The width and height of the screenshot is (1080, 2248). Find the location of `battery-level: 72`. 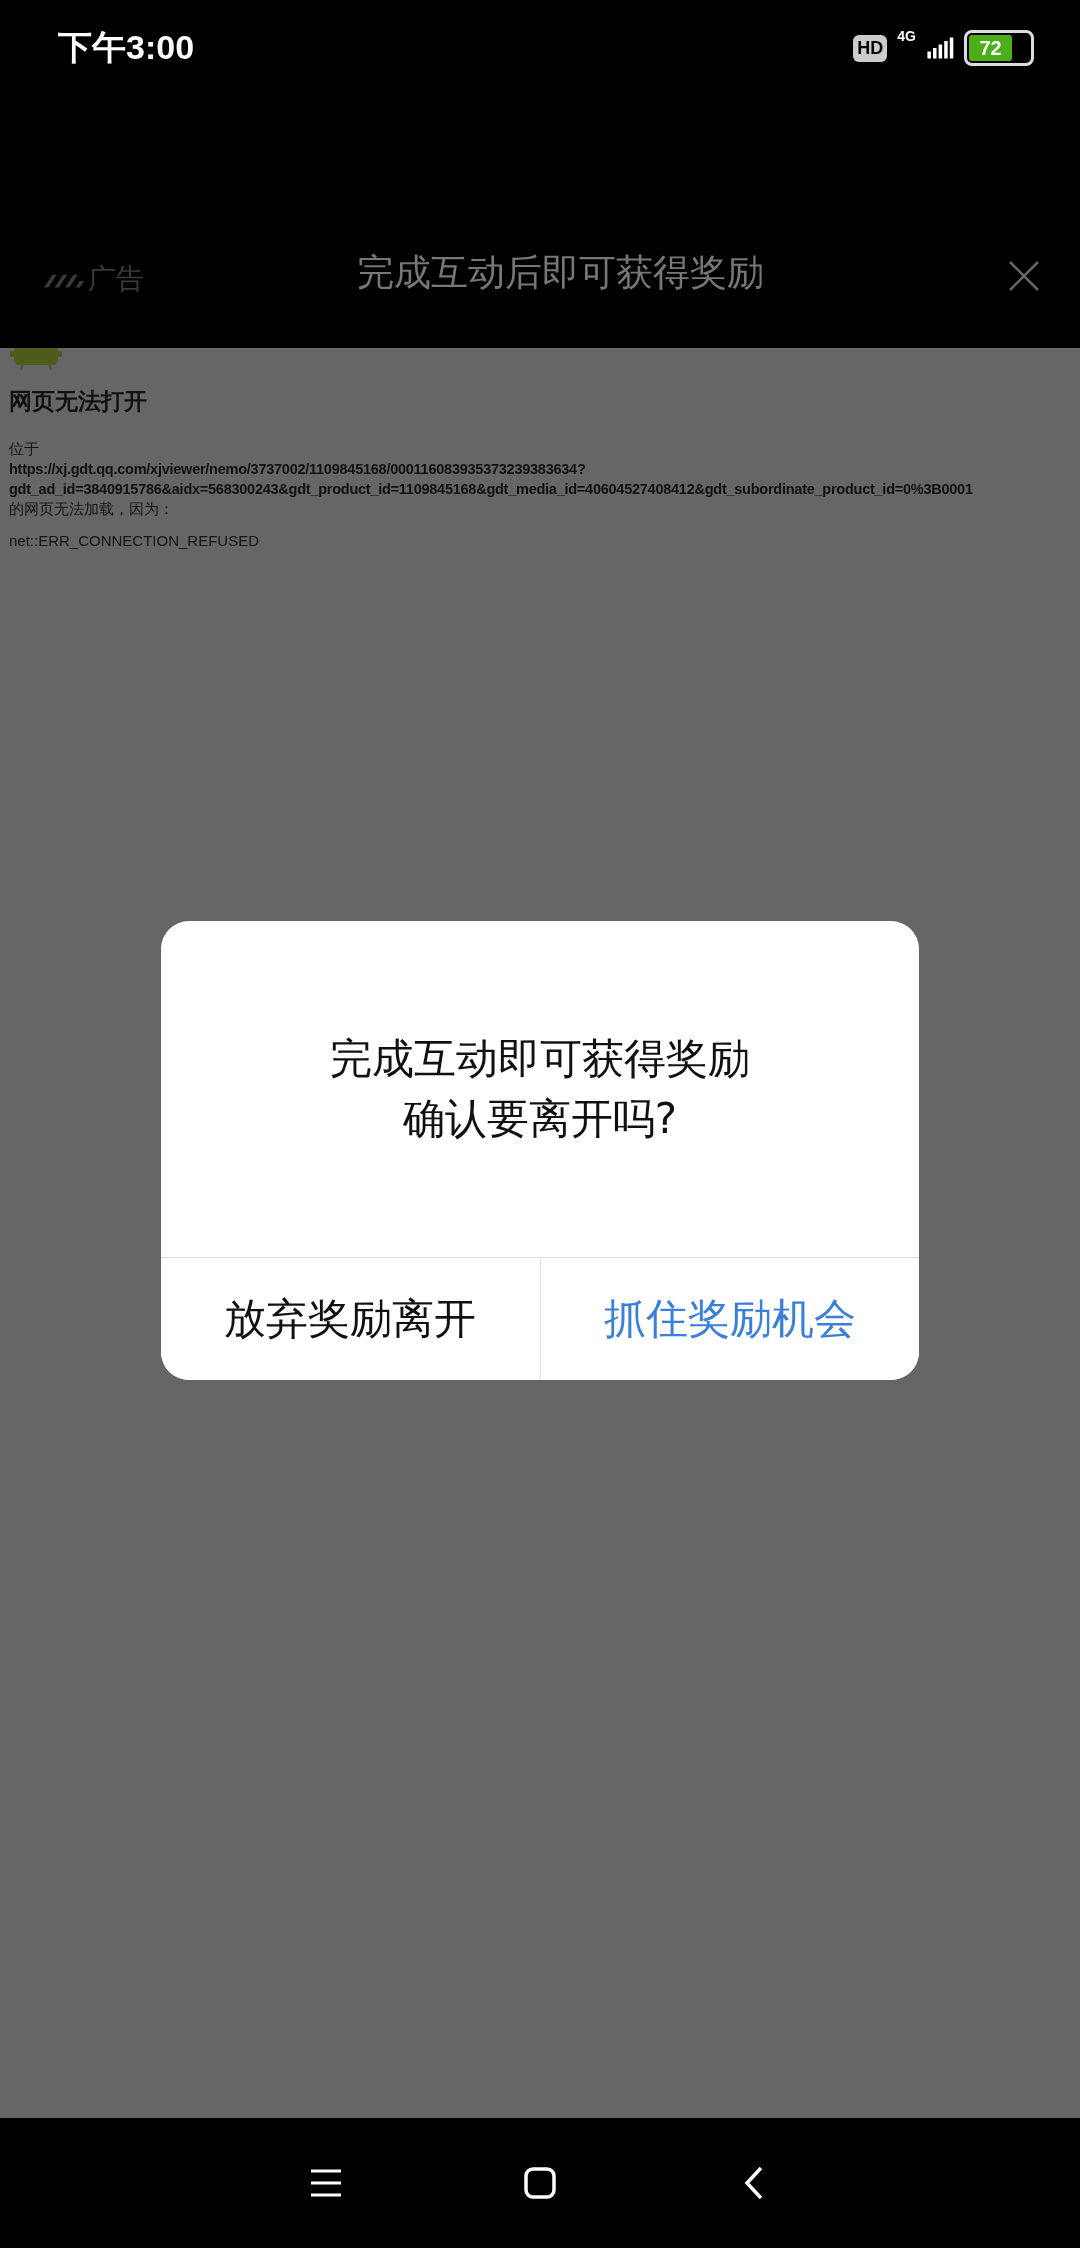

battery-level: 72 is located at coordinates (991, 48).